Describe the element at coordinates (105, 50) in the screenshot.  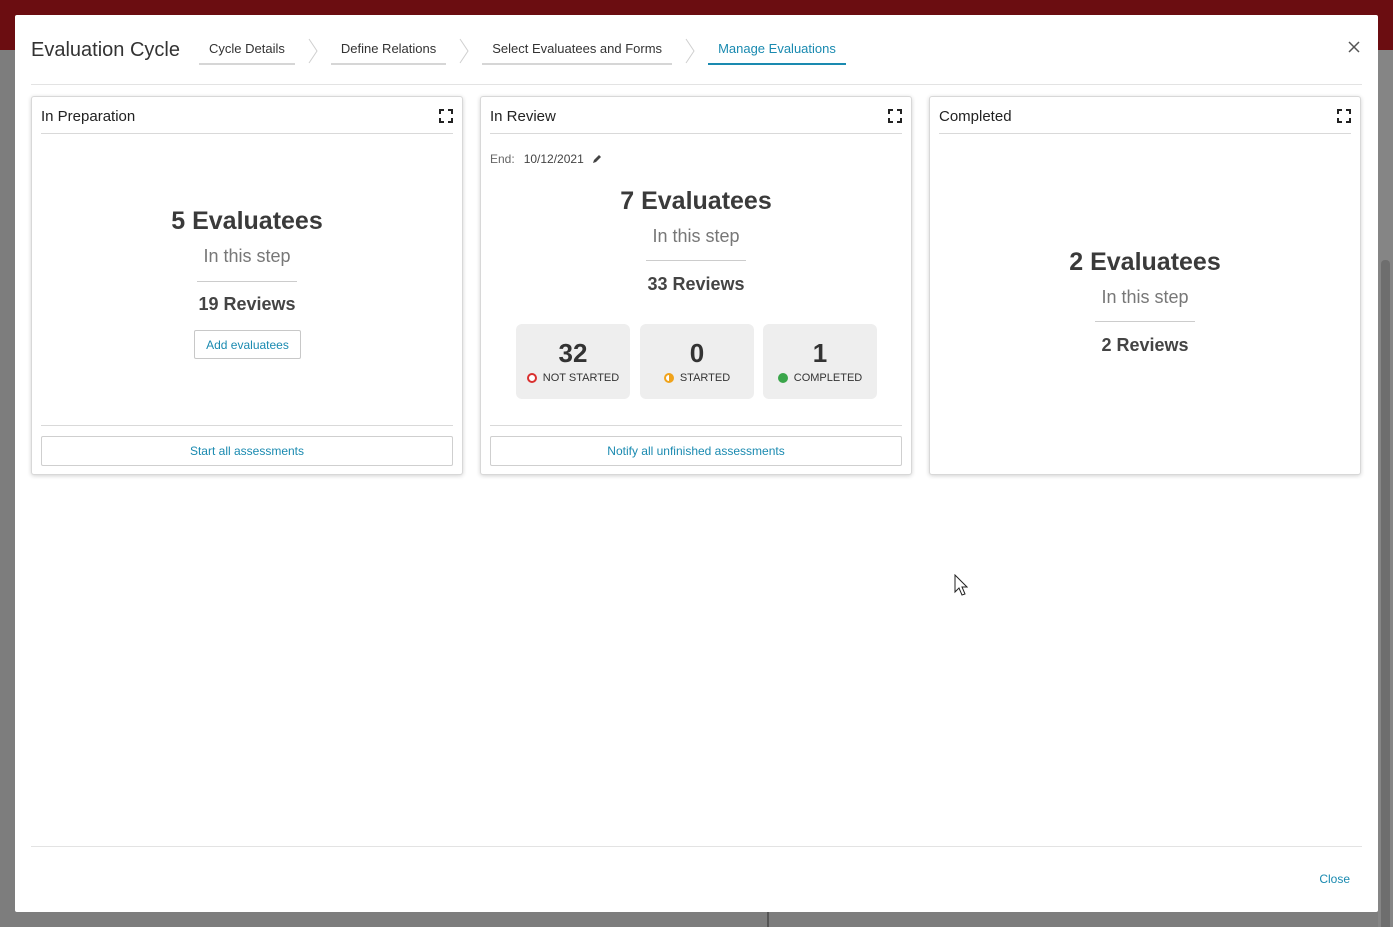
I see `dialog-title: Evaluation Cycle` at that location.